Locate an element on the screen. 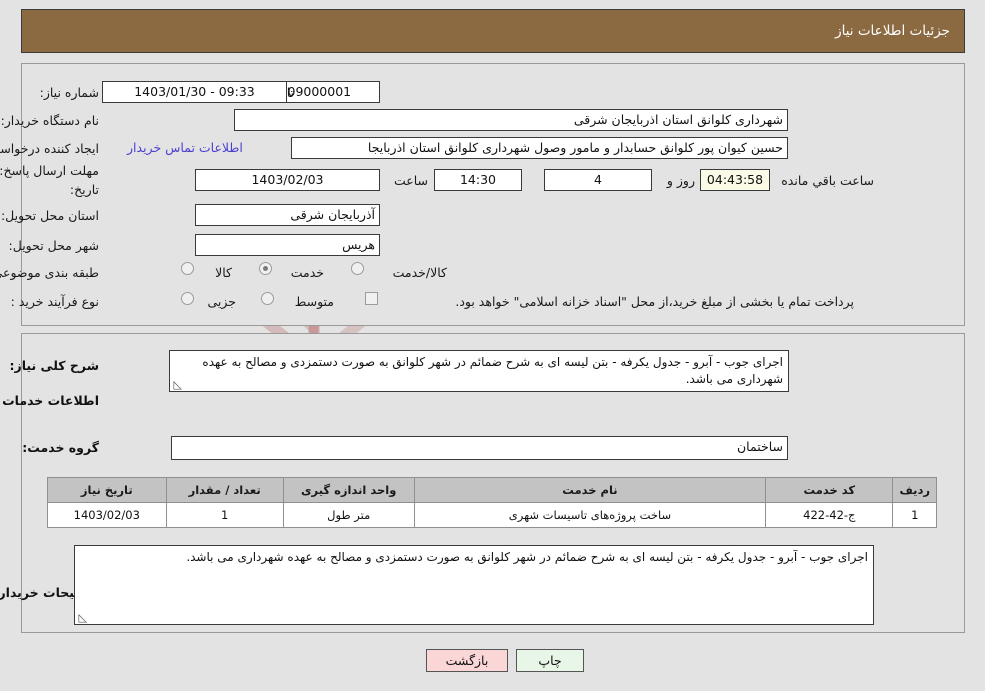 This screenshot has width=985, height=691. deadline-label-line1: مهلت ارسال پاسخ: تا is located at coordinates (50, 170).